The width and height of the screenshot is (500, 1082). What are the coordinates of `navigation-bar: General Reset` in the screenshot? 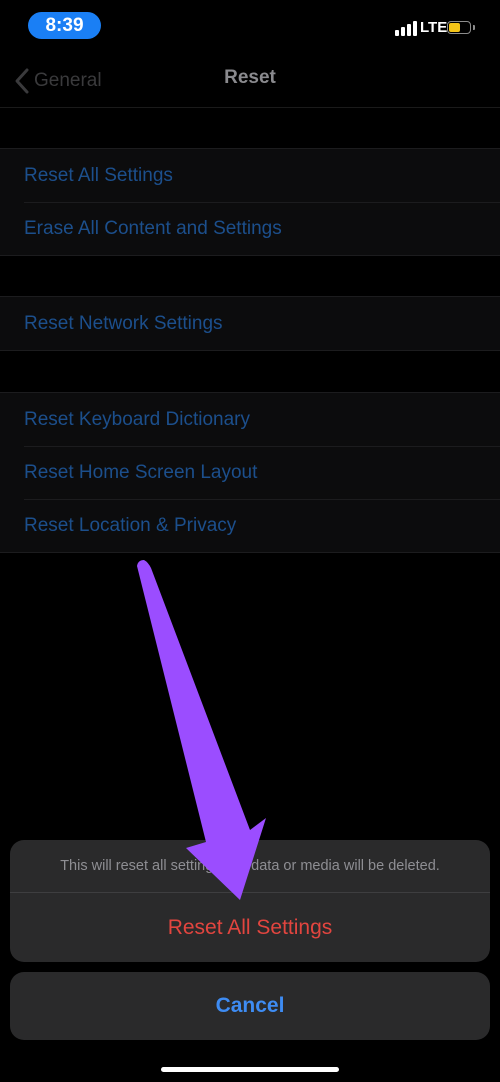 It's located at (250, 80).